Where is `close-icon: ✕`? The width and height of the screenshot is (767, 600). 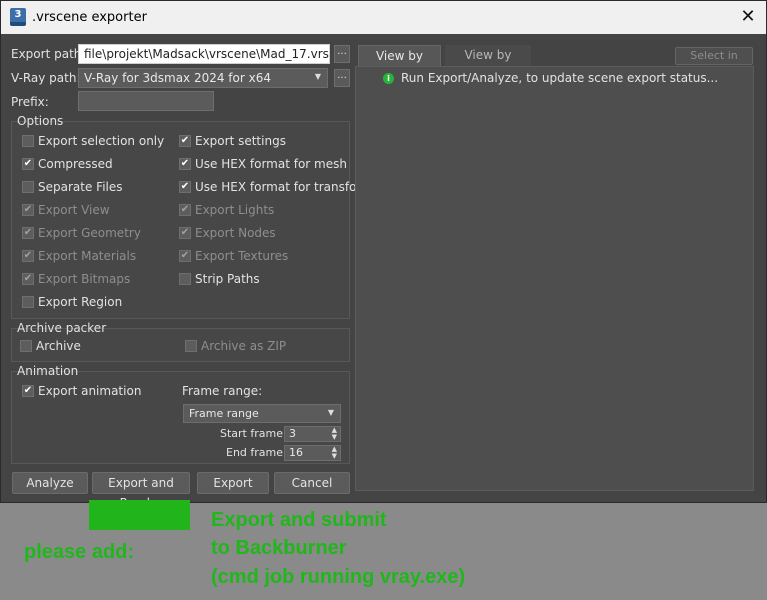
close-icon: ✕ is located at coordinates (748, 17).